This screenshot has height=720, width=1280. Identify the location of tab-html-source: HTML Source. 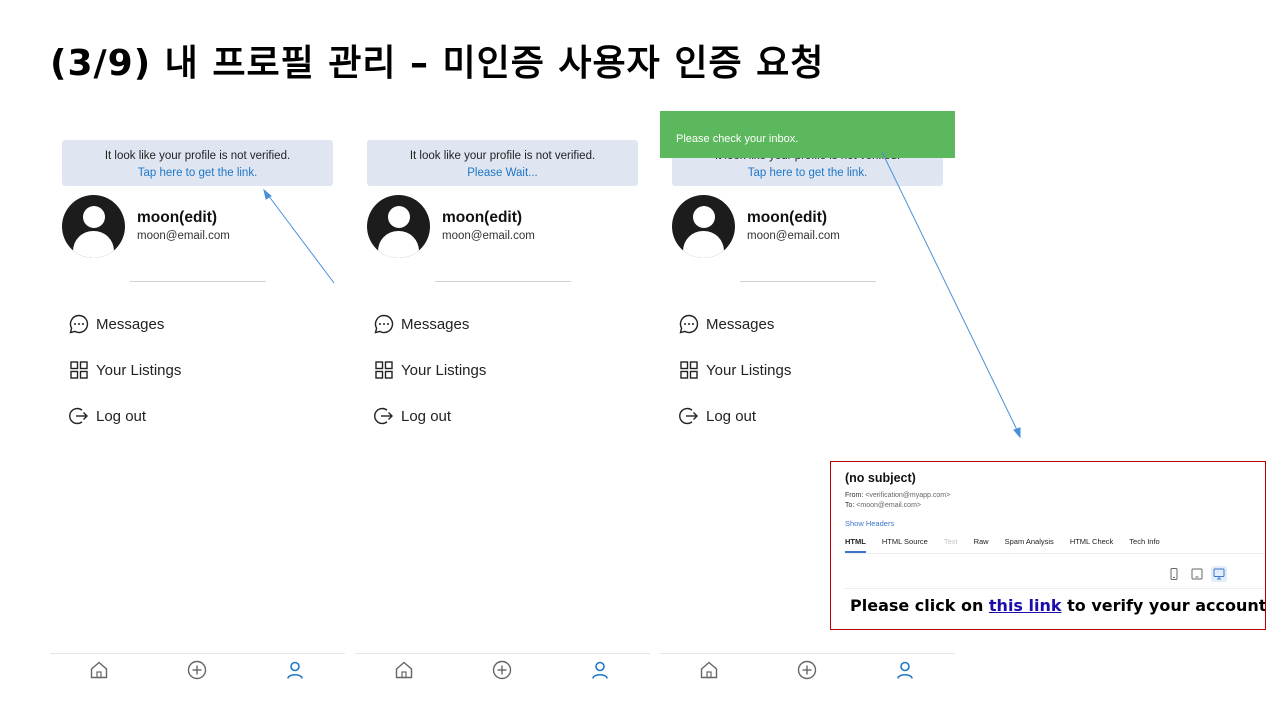
(905, 545).